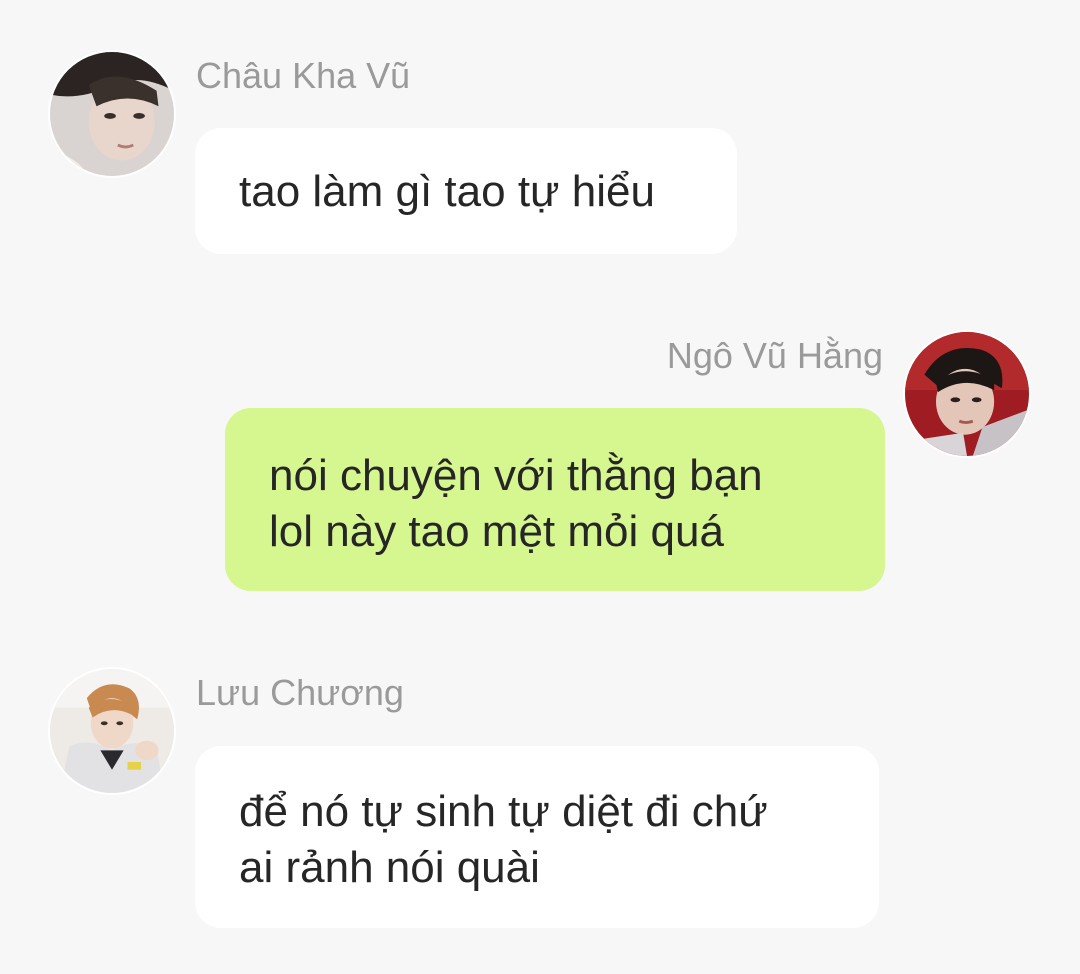 This screenshot has width=1080, height=974. Describe the element at coordinates (300, 692) in the screenshot. I see `sender-name: Lưu Chương` at that location.